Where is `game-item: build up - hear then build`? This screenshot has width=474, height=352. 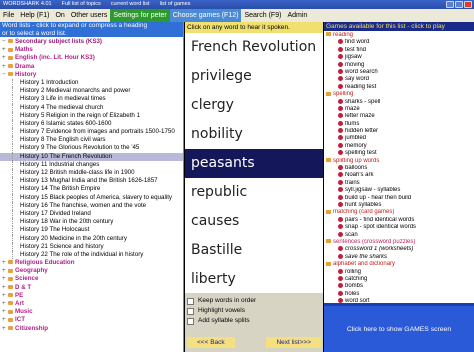 game-item: build up - hear then build is located at coordinates (399, 198).